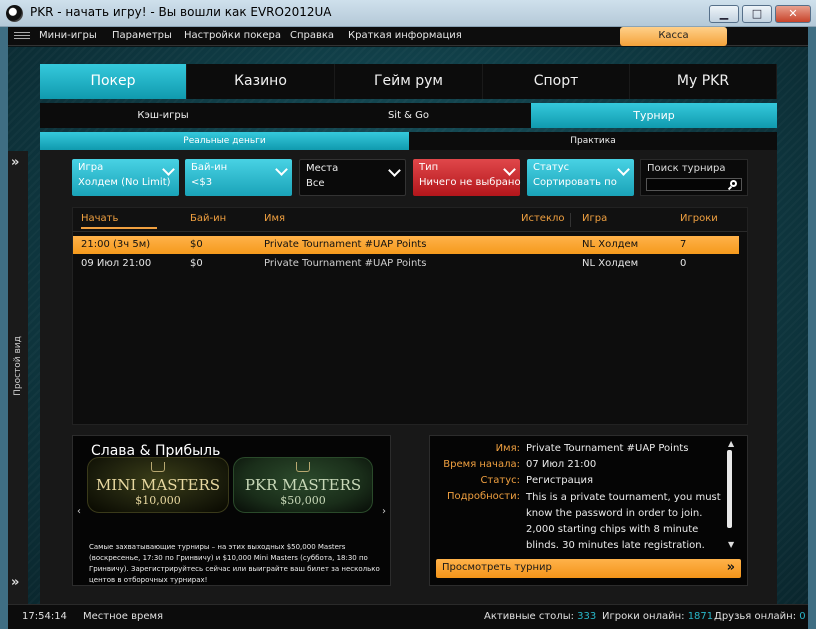 The height and width of the screenshot is (629, 816). I want to click on col-start: Начать, so click(119, 221).